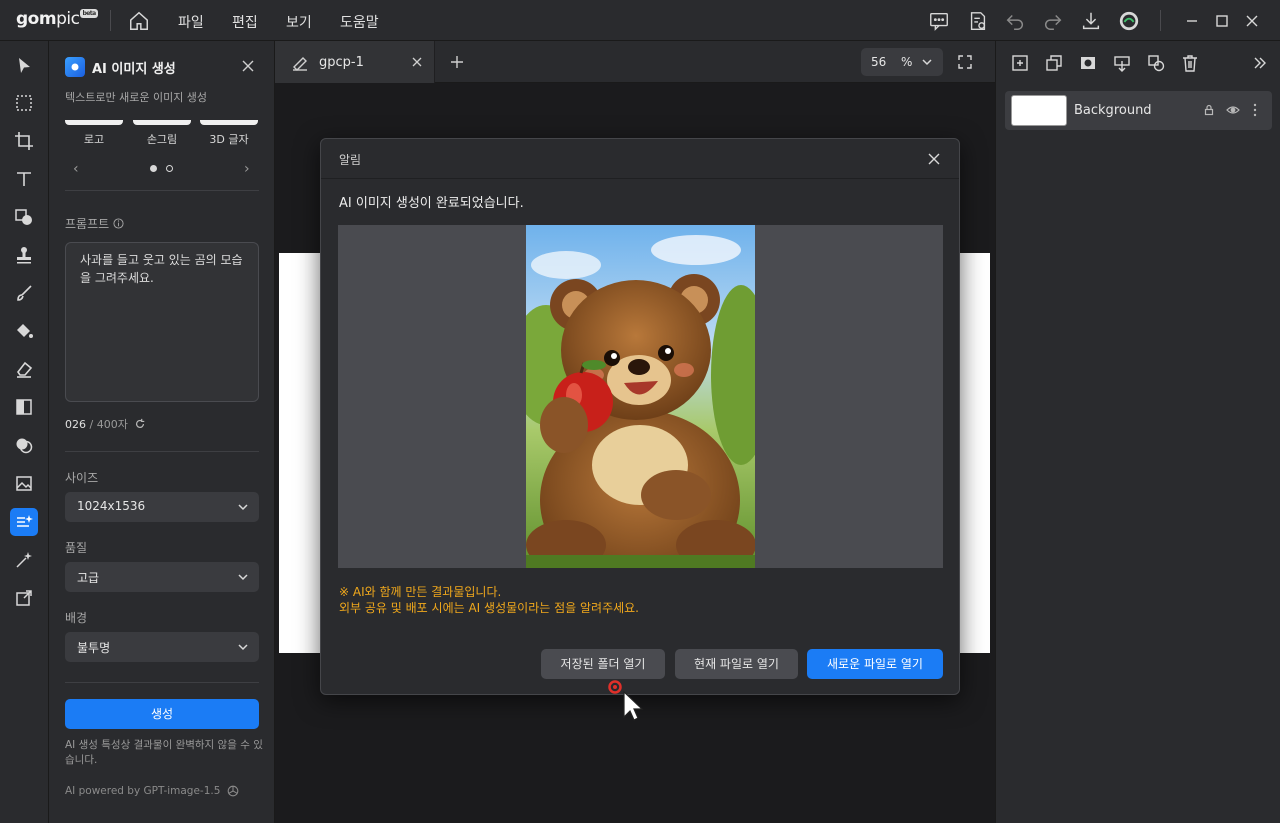 This screenshot has height=823, width=1280. Describe the element at coordinates (300, 64) in the screenshot. I see `document-icon` at that location.